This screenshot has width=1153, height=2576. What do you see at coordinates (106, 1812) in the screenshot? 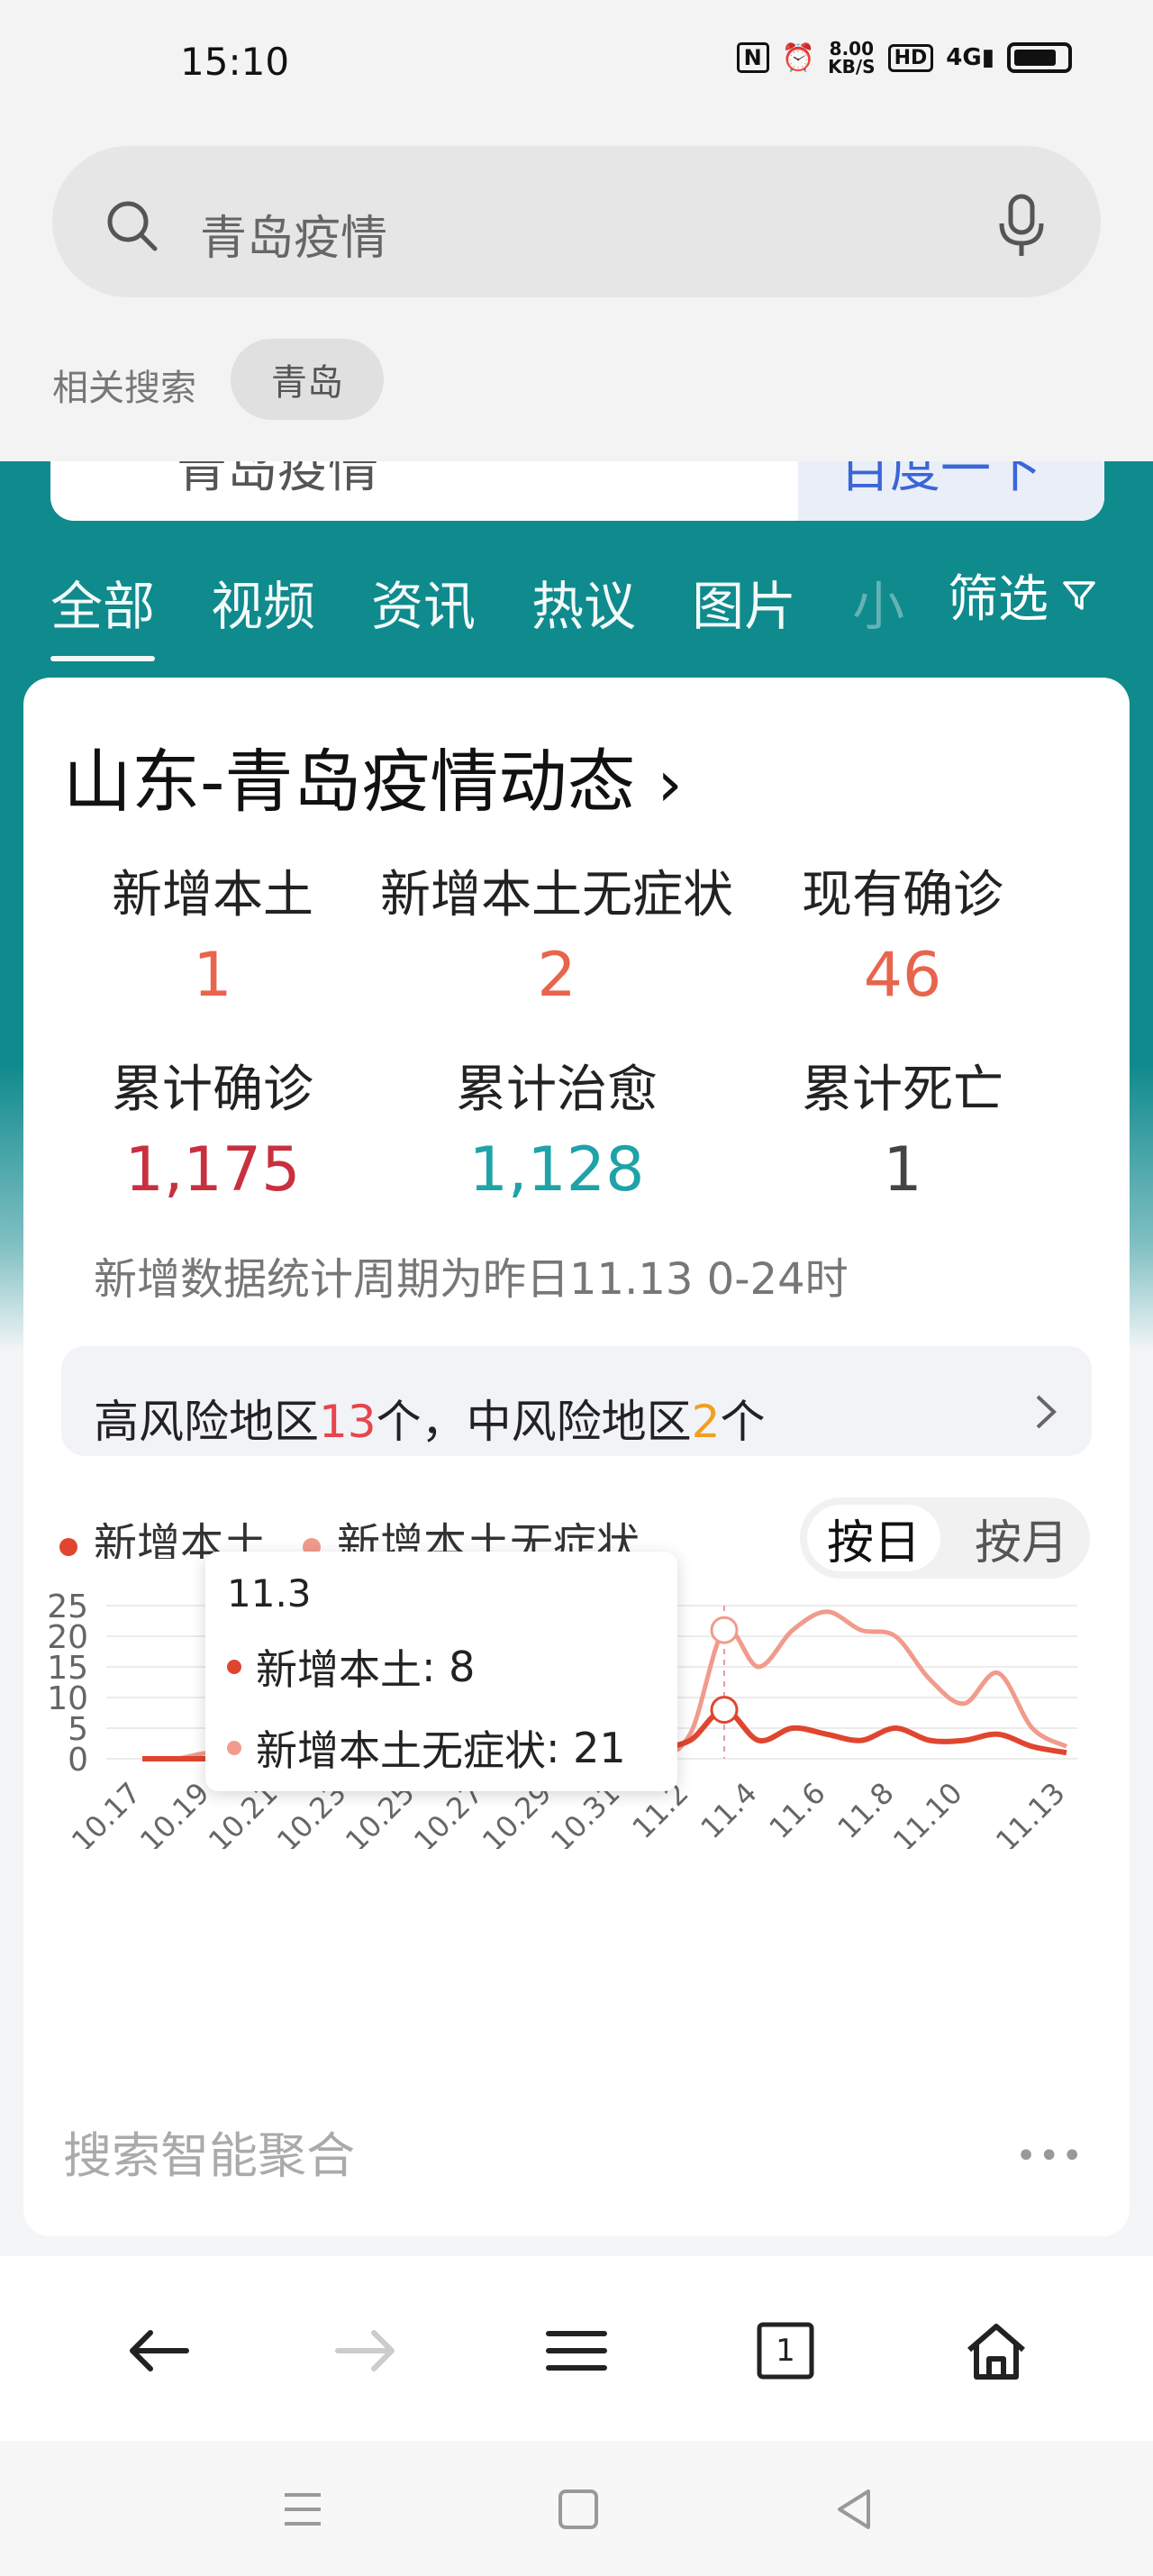
I see `x-tick-label: 10.17` at bounding box center [106, 1812].